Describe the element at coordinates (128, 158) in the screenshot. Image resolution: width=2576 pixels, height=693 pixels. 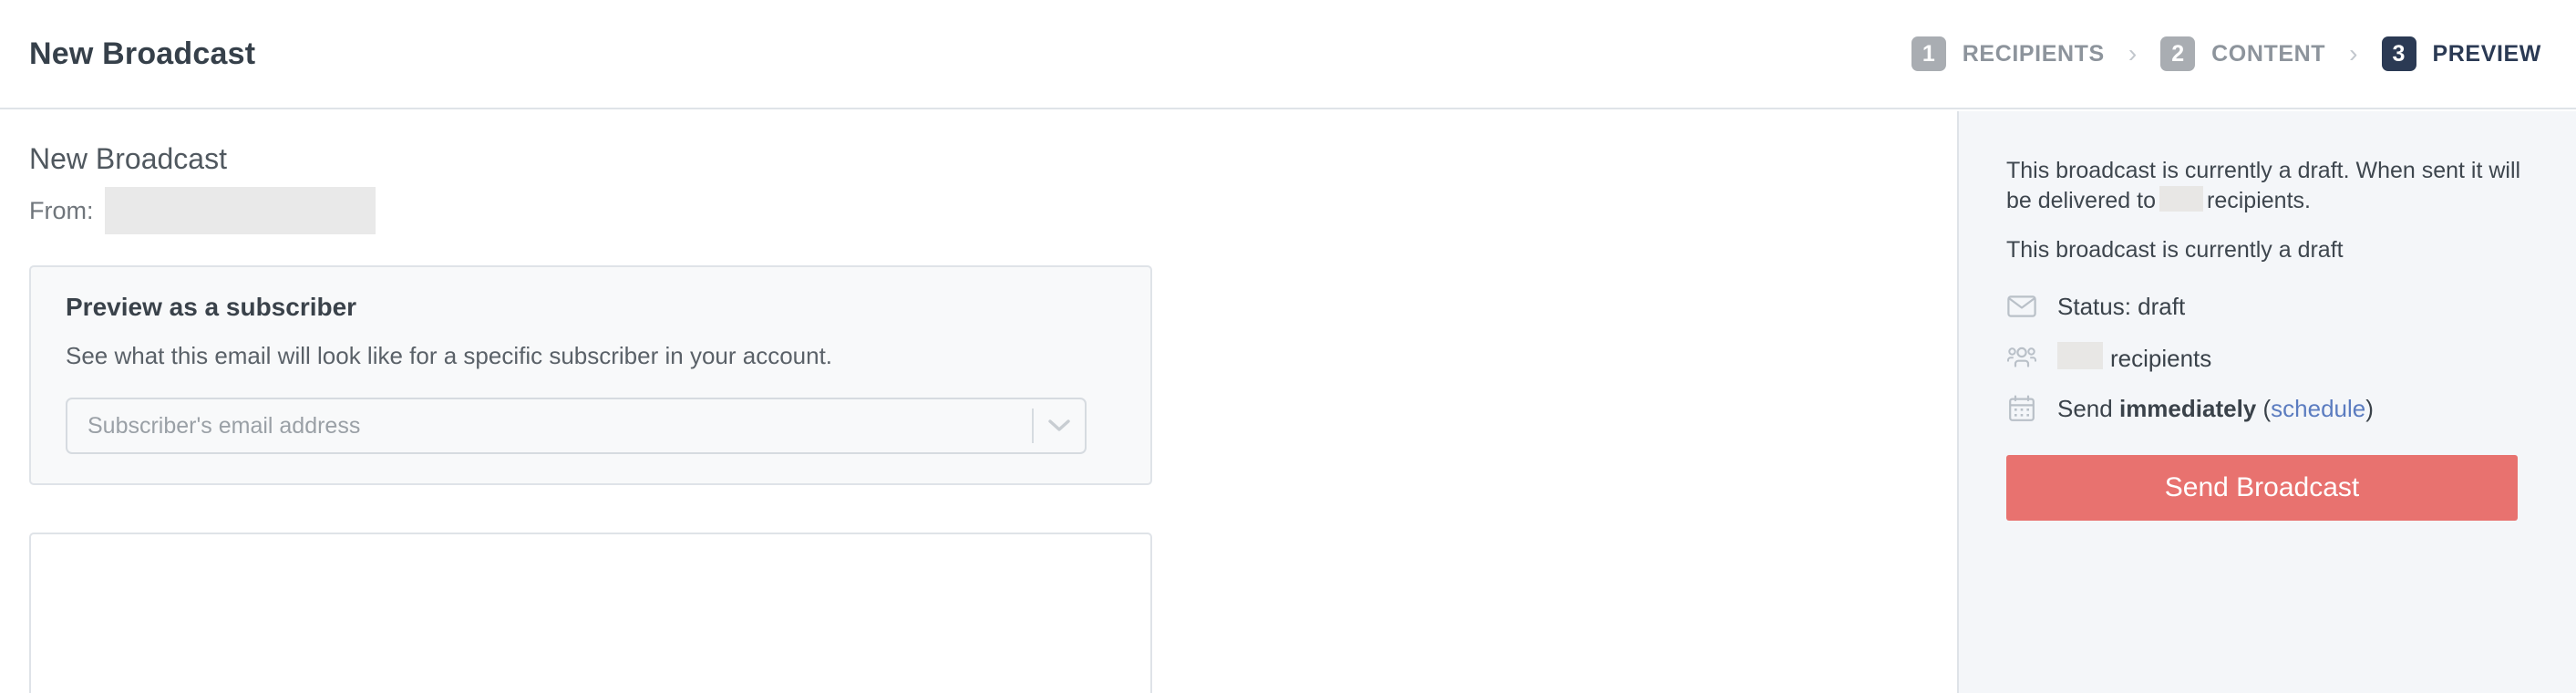
I see `broadcast-name-heading: New Broadcast` at that location.